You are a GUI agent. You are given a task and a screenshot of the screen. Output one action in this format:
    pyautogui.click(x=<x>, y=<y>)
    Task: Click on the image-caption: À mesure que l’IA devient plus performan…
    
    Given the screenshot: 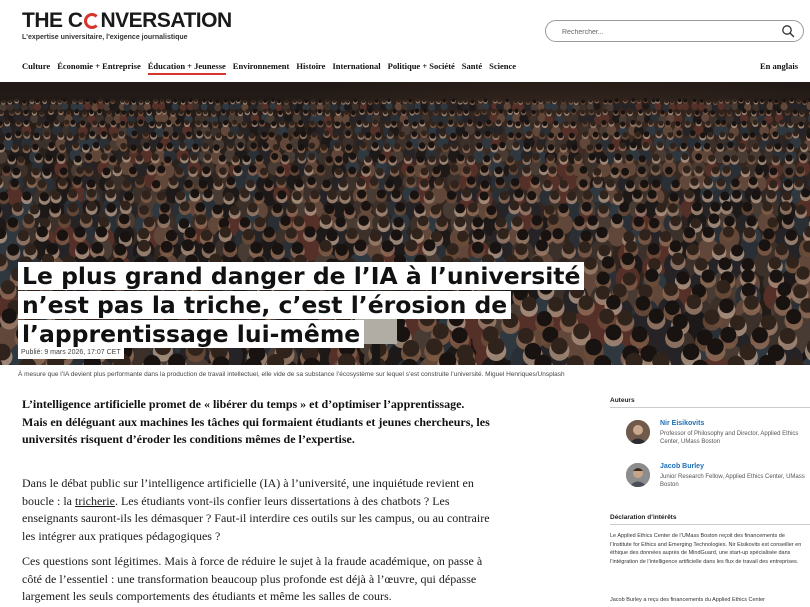 What is the action you would take?
    pyautogui.click(x=291, y=374)
    